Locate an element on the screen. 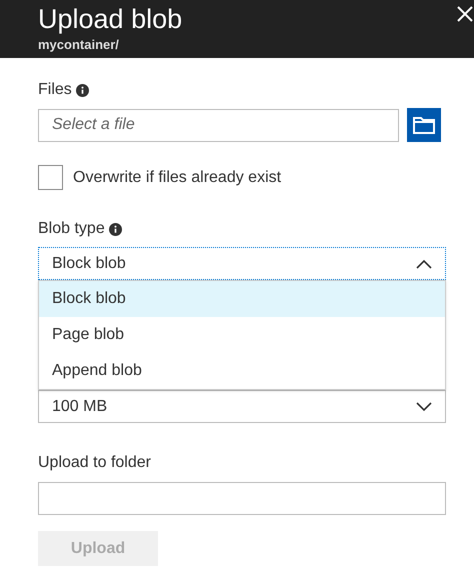 This screenshot has height=578, width=474. folder-icon is located at coordinates (424, 125).